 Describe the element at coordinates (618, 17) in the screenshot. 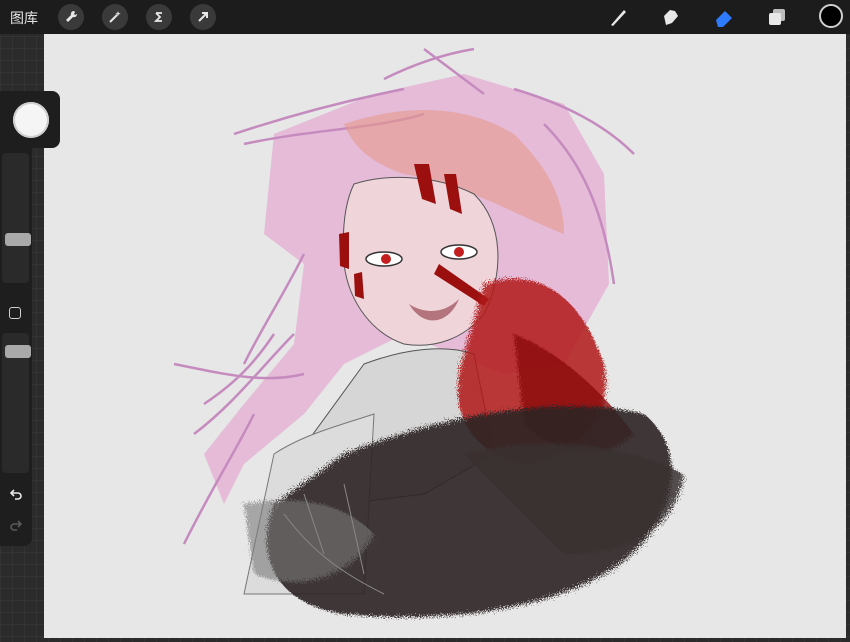

I see `brush-icon` at that location.